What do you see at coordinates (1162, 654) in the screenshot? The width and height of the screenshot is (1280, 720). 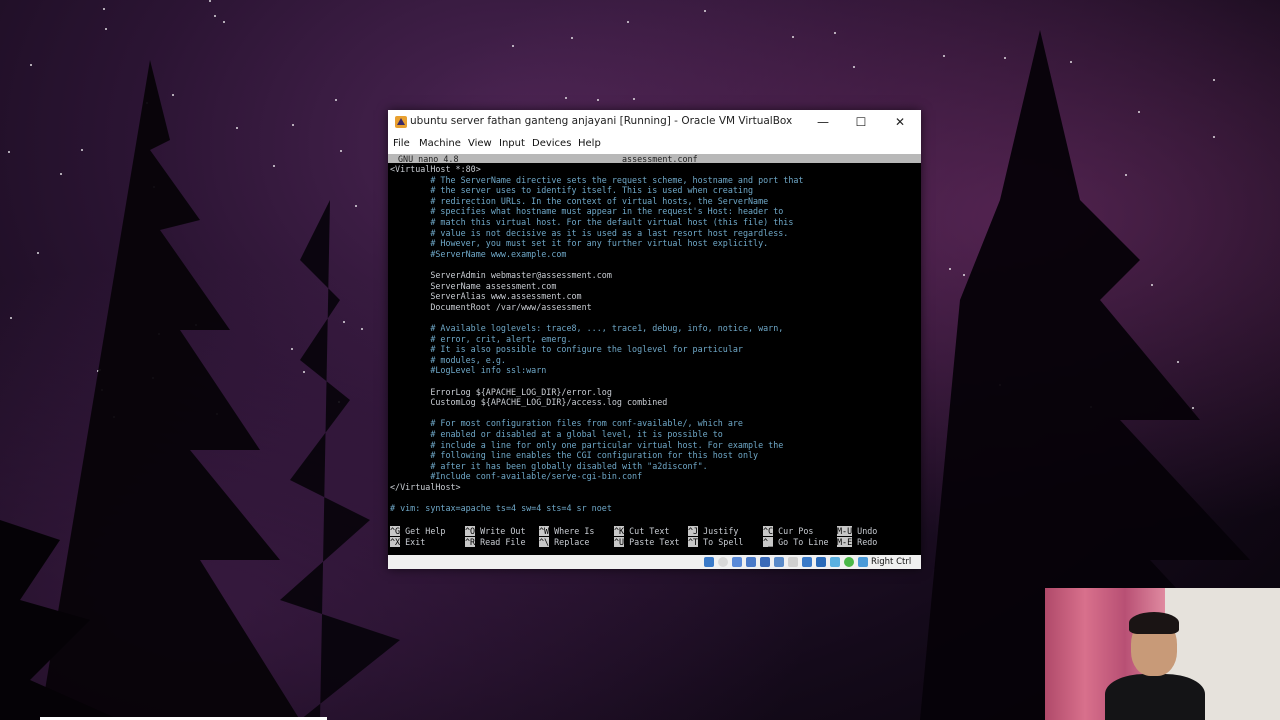 I see `webcam-overlay` at bounding box center [1162, 654].